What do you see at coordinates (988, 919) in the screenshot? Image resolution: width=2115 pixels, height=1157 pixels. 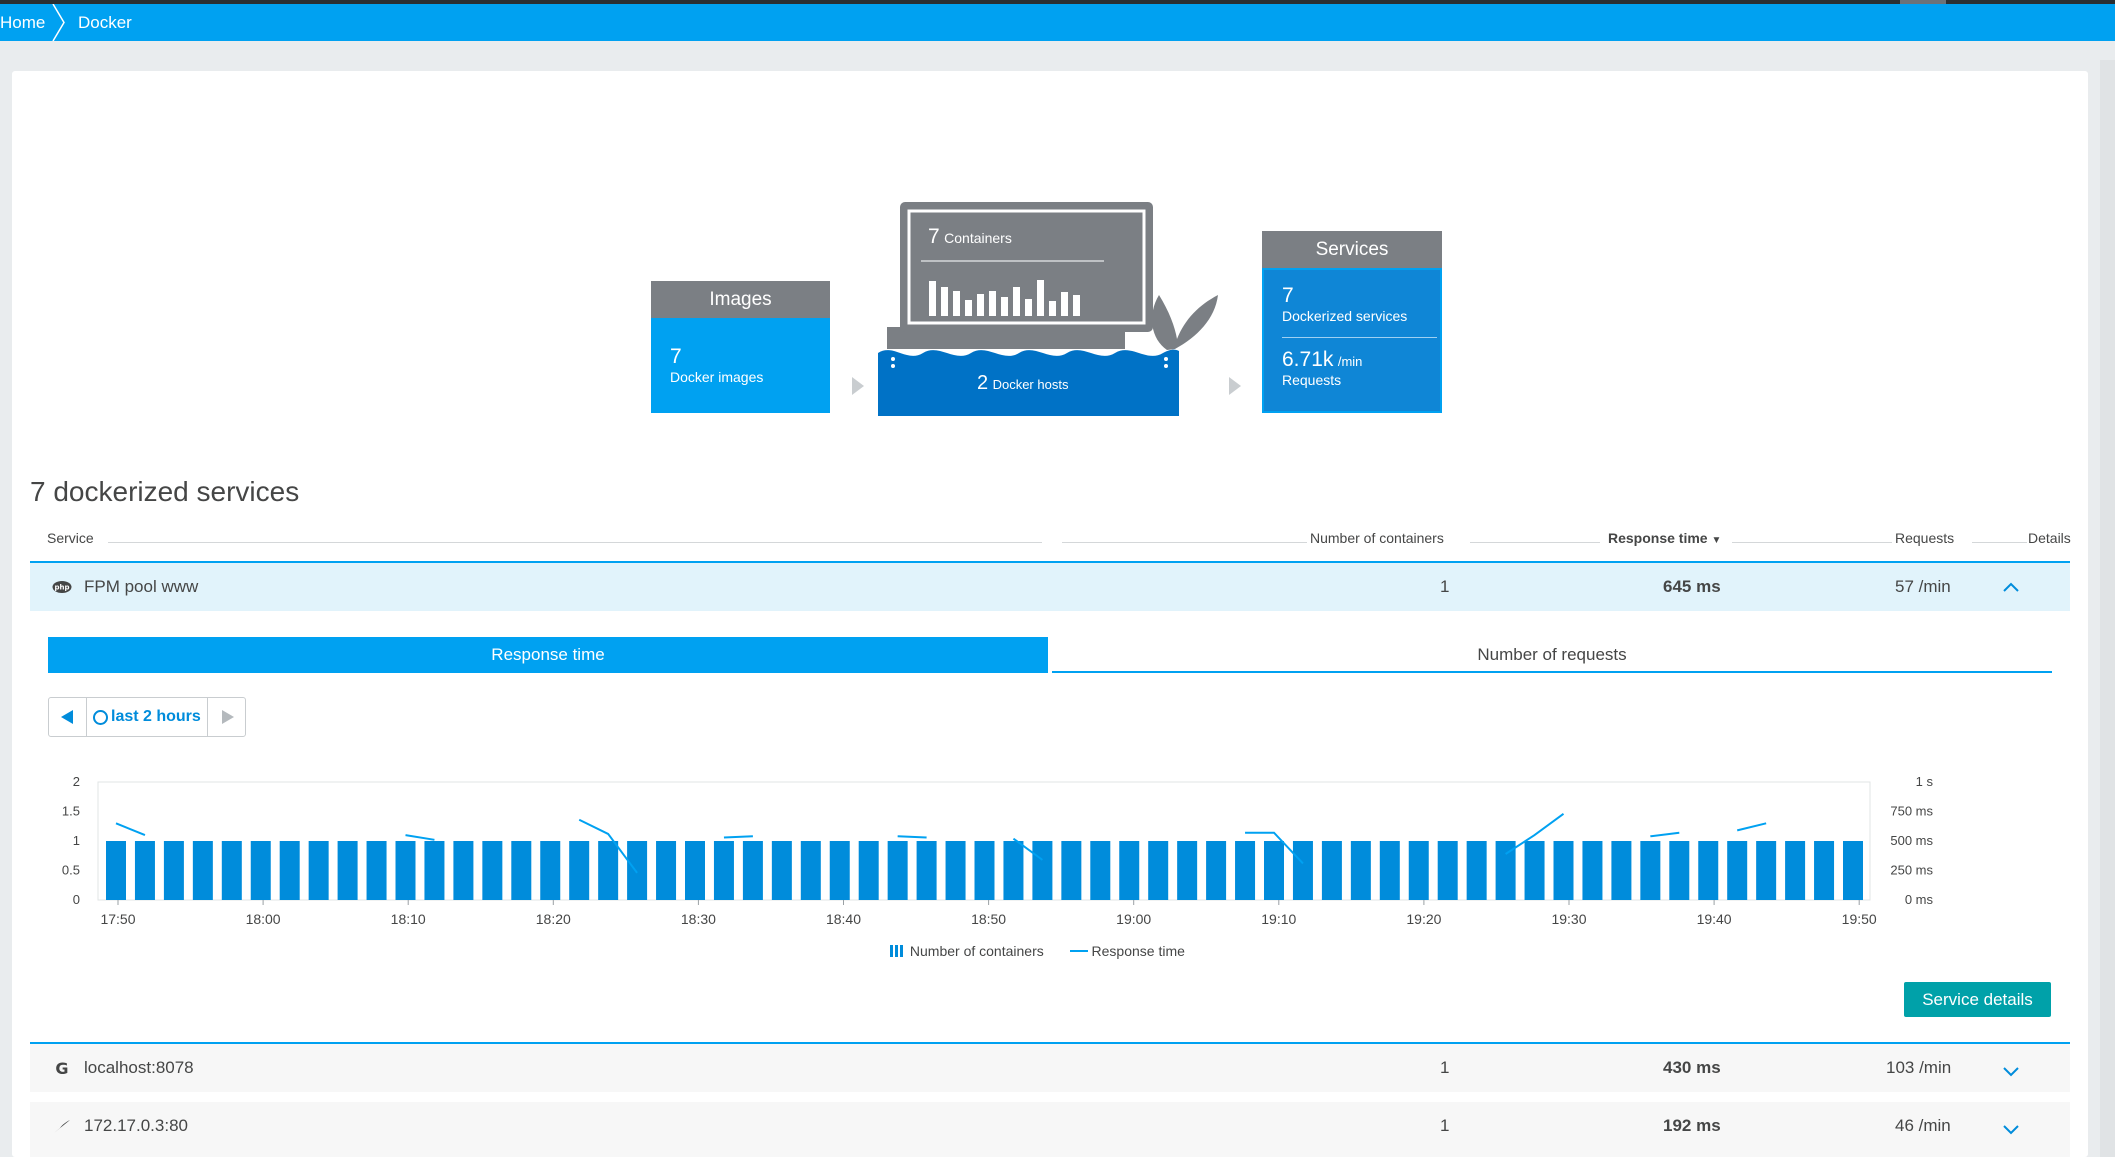 I see `x-axis-tick-label: 18:50` at bounding box center [988, 919].